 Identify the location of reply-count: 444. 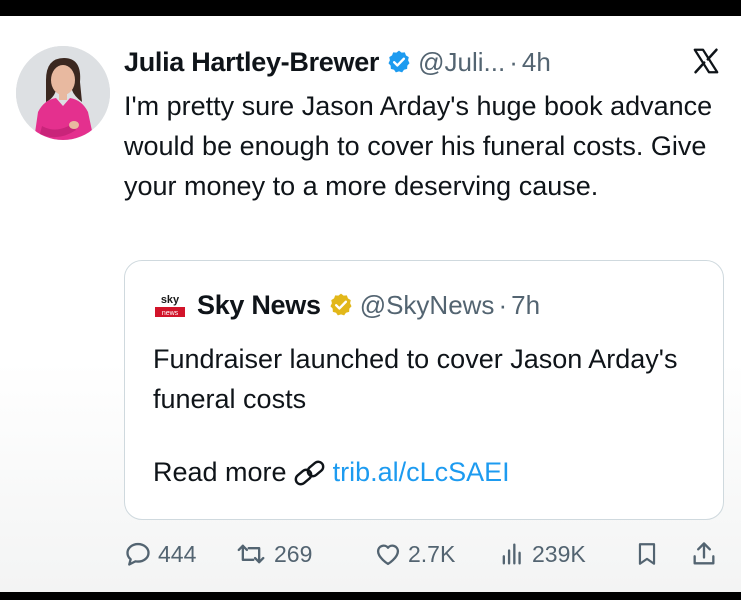
(177, 553).